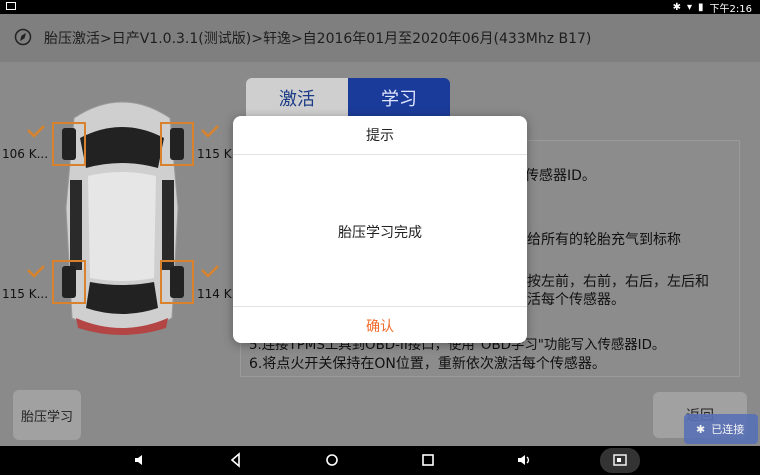 The width and height of the screenshot is (760, 475). What do you see at coordinates (380, 460) in the screenshot?
I see `navigation-bar` at bounding box center [380, 460].